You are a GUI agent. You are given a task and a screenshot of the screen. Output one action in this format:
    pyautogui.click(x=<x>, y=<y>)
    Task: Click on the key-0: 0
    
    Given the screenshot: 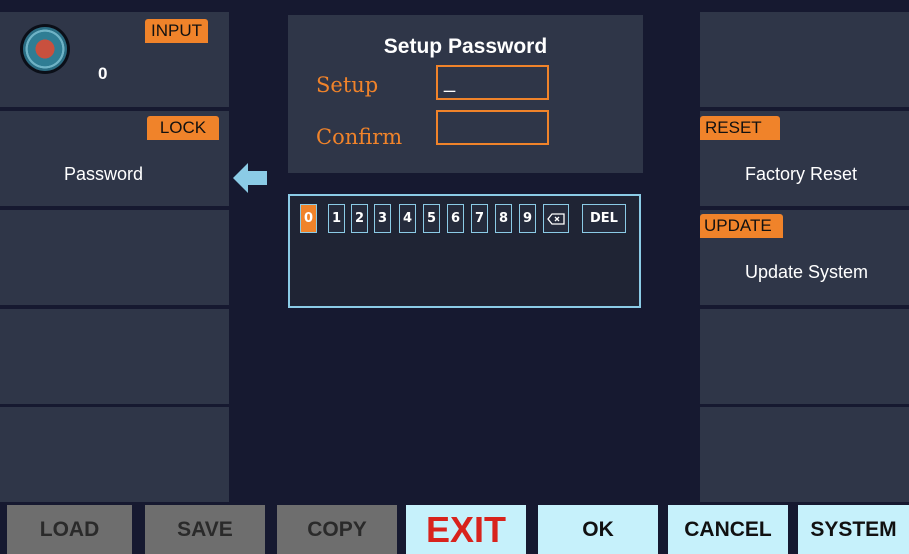 What is the action you would take?
    pyautogui.click(x=308, y=218)
    